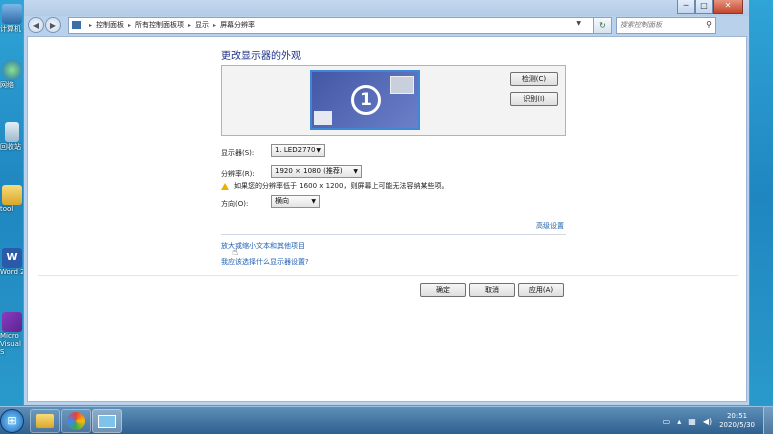 Image resolution: width=773 pixels, height=434 pixels. Describe the element at coordinates (667, 421) in the screenshot. I see `keyboard-icon: ▭` at that location.